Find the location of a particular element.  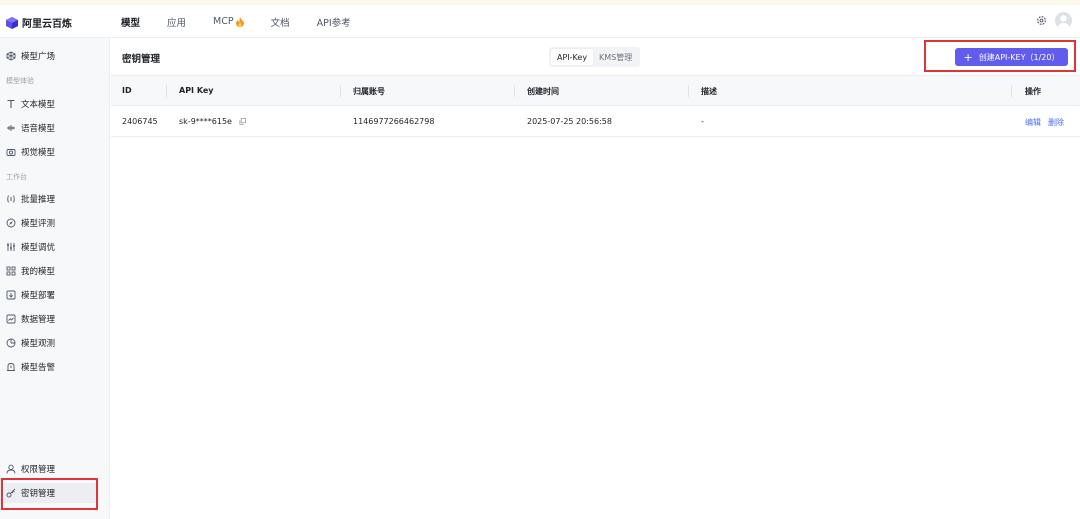

sidebar-item-model-observe: 模型观测 is located at coordinates (54, 343).